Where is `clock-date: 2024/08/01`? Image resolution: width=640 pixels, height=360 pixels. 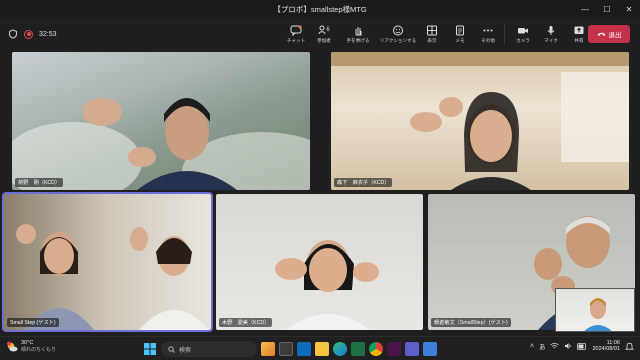 clock-date: 2024/08/01 is located at coordinates (606, 349).